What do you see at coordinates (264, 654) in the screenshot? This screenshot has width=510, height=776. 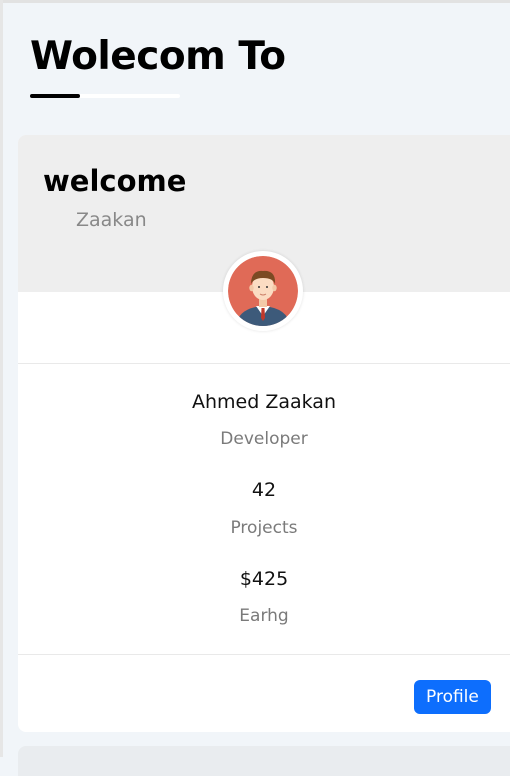 I see `card-footer-divider` at bounding box center [264, 654].